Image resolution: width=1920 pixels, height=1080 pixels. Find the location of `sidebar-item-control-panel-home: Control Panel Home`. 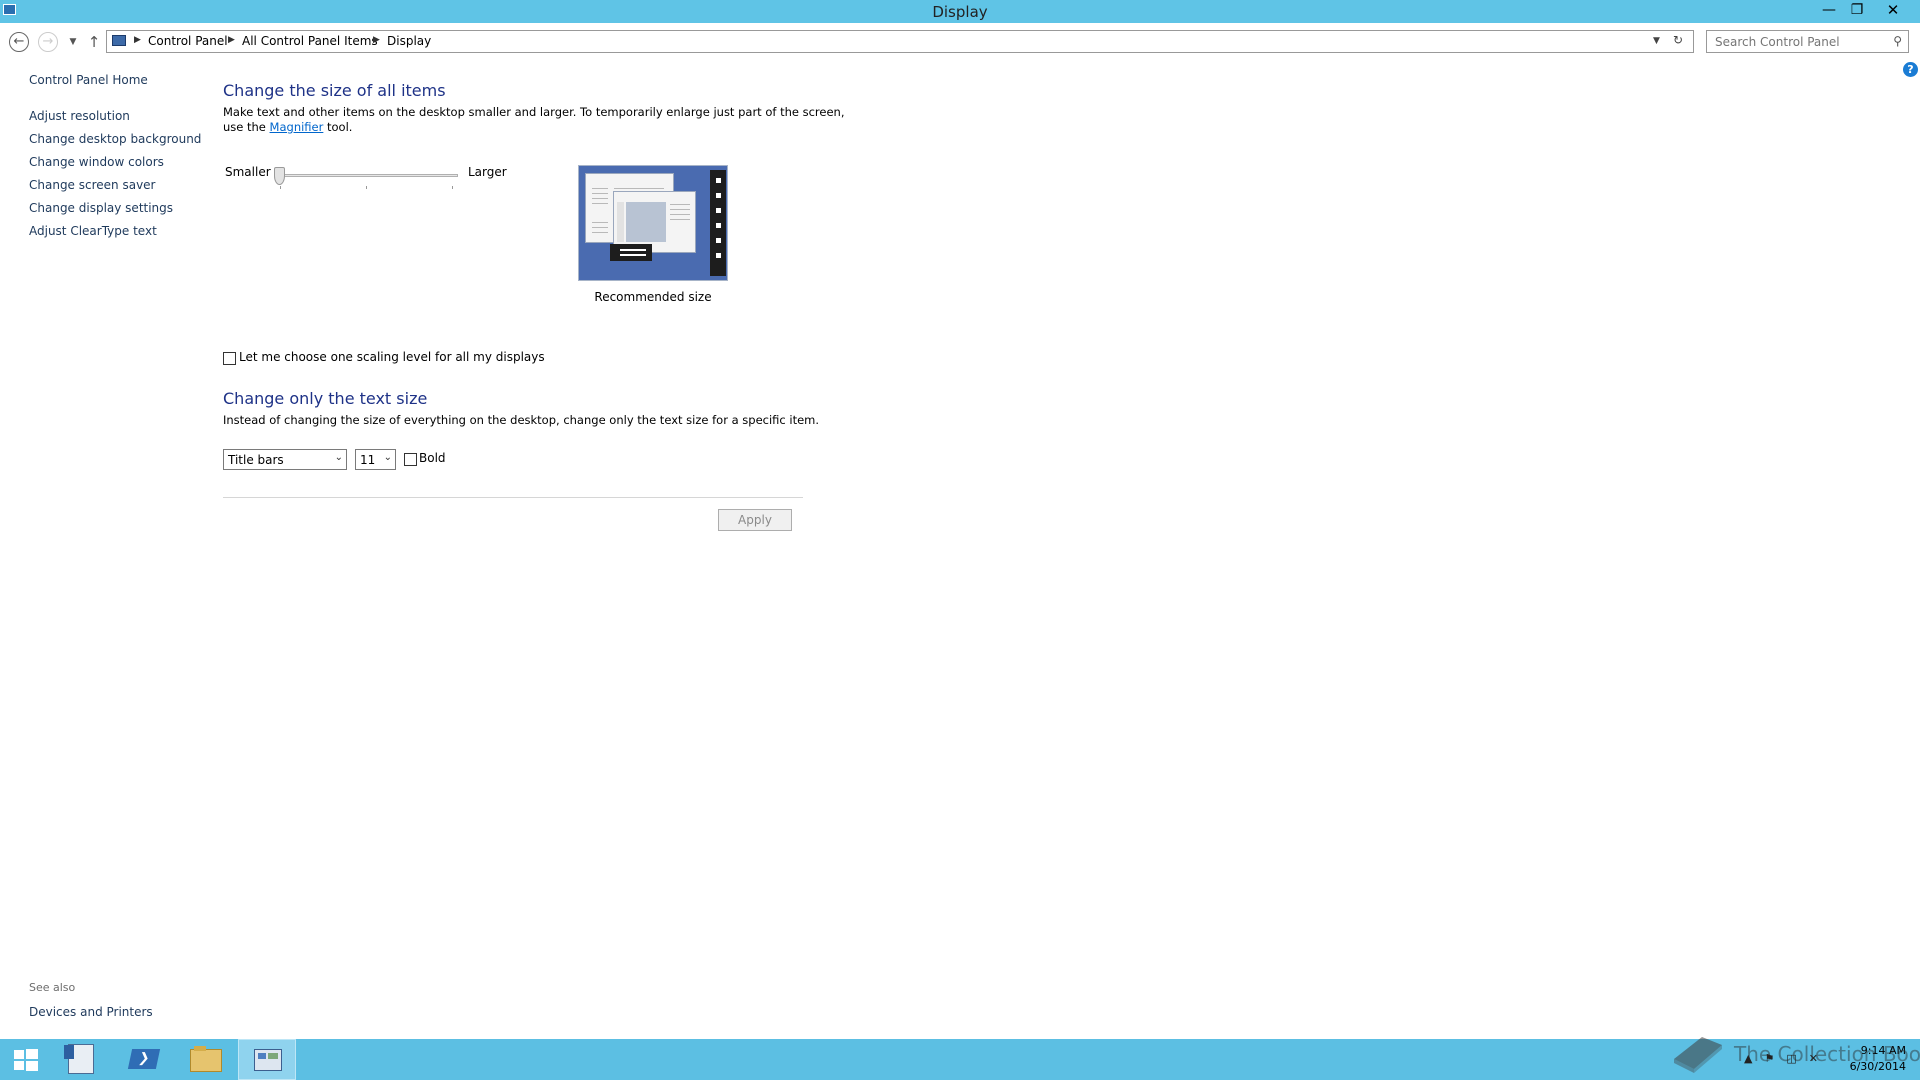

sidebar-item-control-panel-home: Control Panel Home is located at coordinates (88, 80).